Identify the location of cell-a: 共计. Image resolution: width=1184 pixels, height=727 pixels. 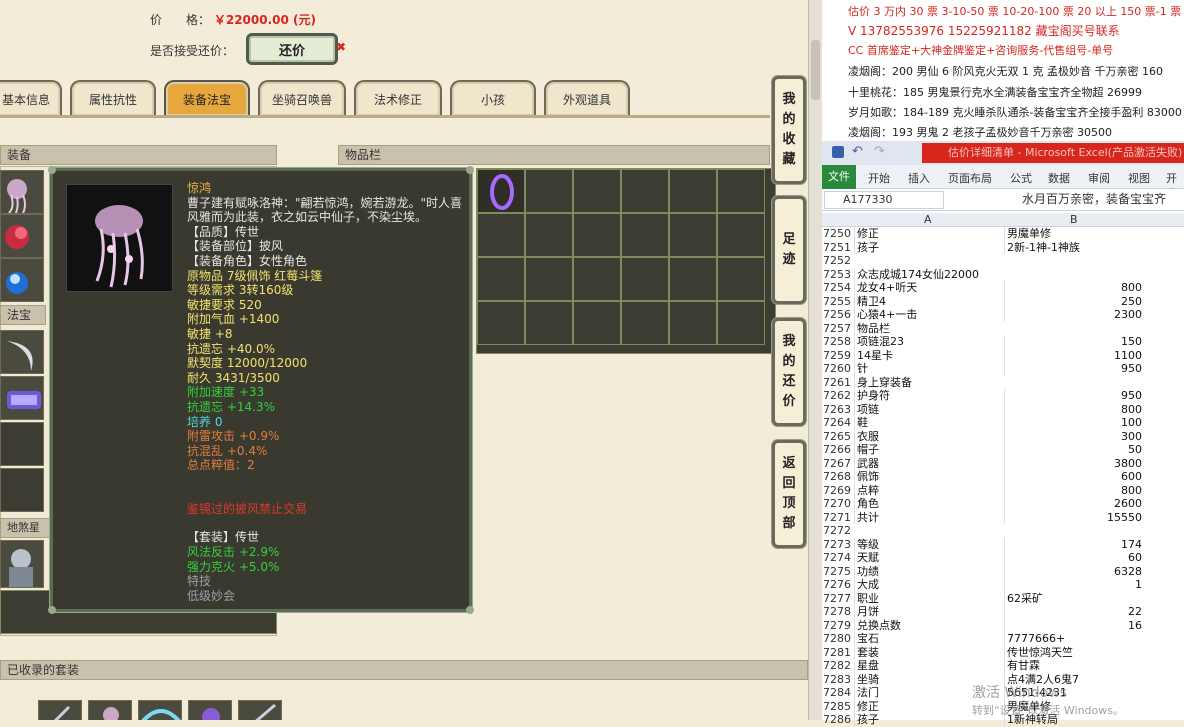
(929, 517).